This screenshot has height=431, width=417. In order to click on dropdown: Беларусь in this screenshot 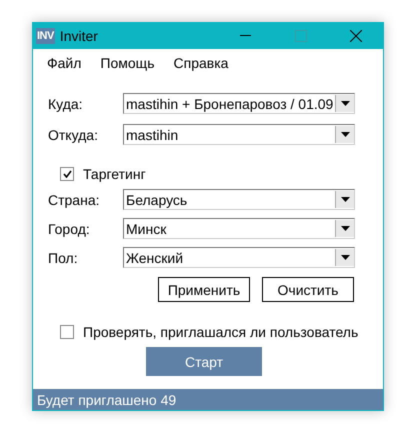, I will do `click(239, 199)`.